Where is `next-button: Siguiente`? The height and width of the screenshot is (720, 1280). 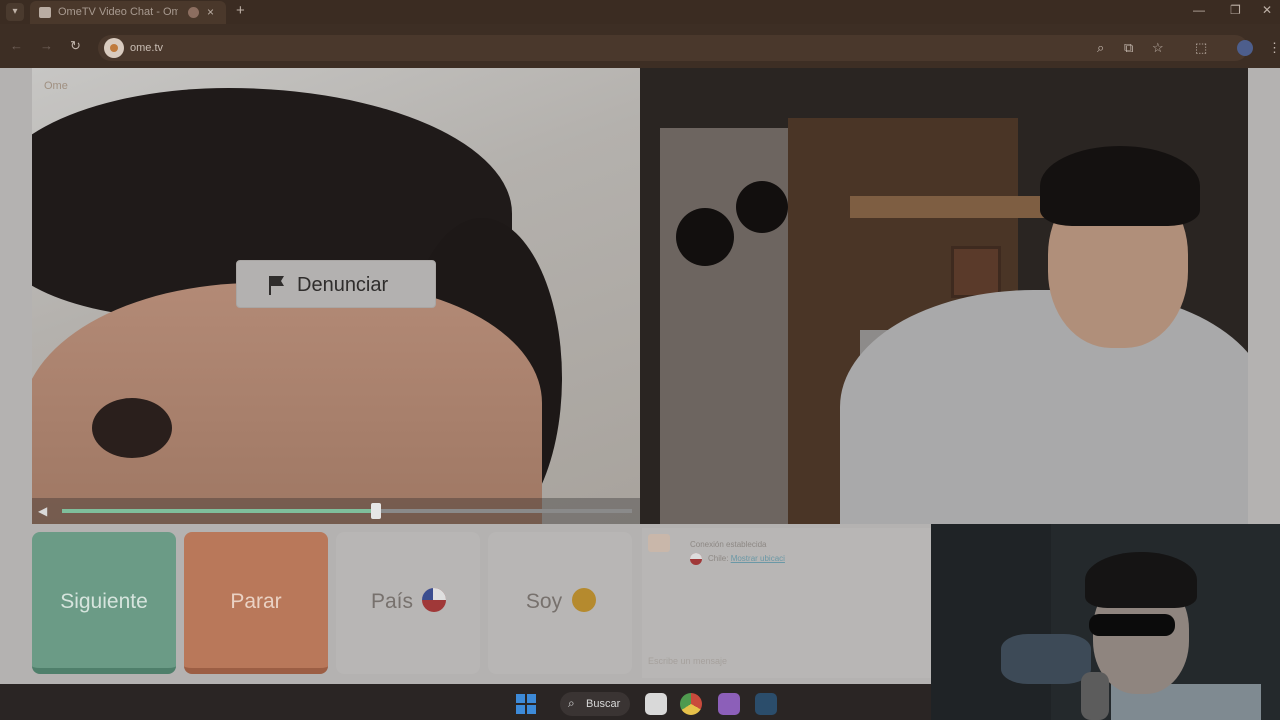
next-button: Siguiente is located at coordinates (104, 603).